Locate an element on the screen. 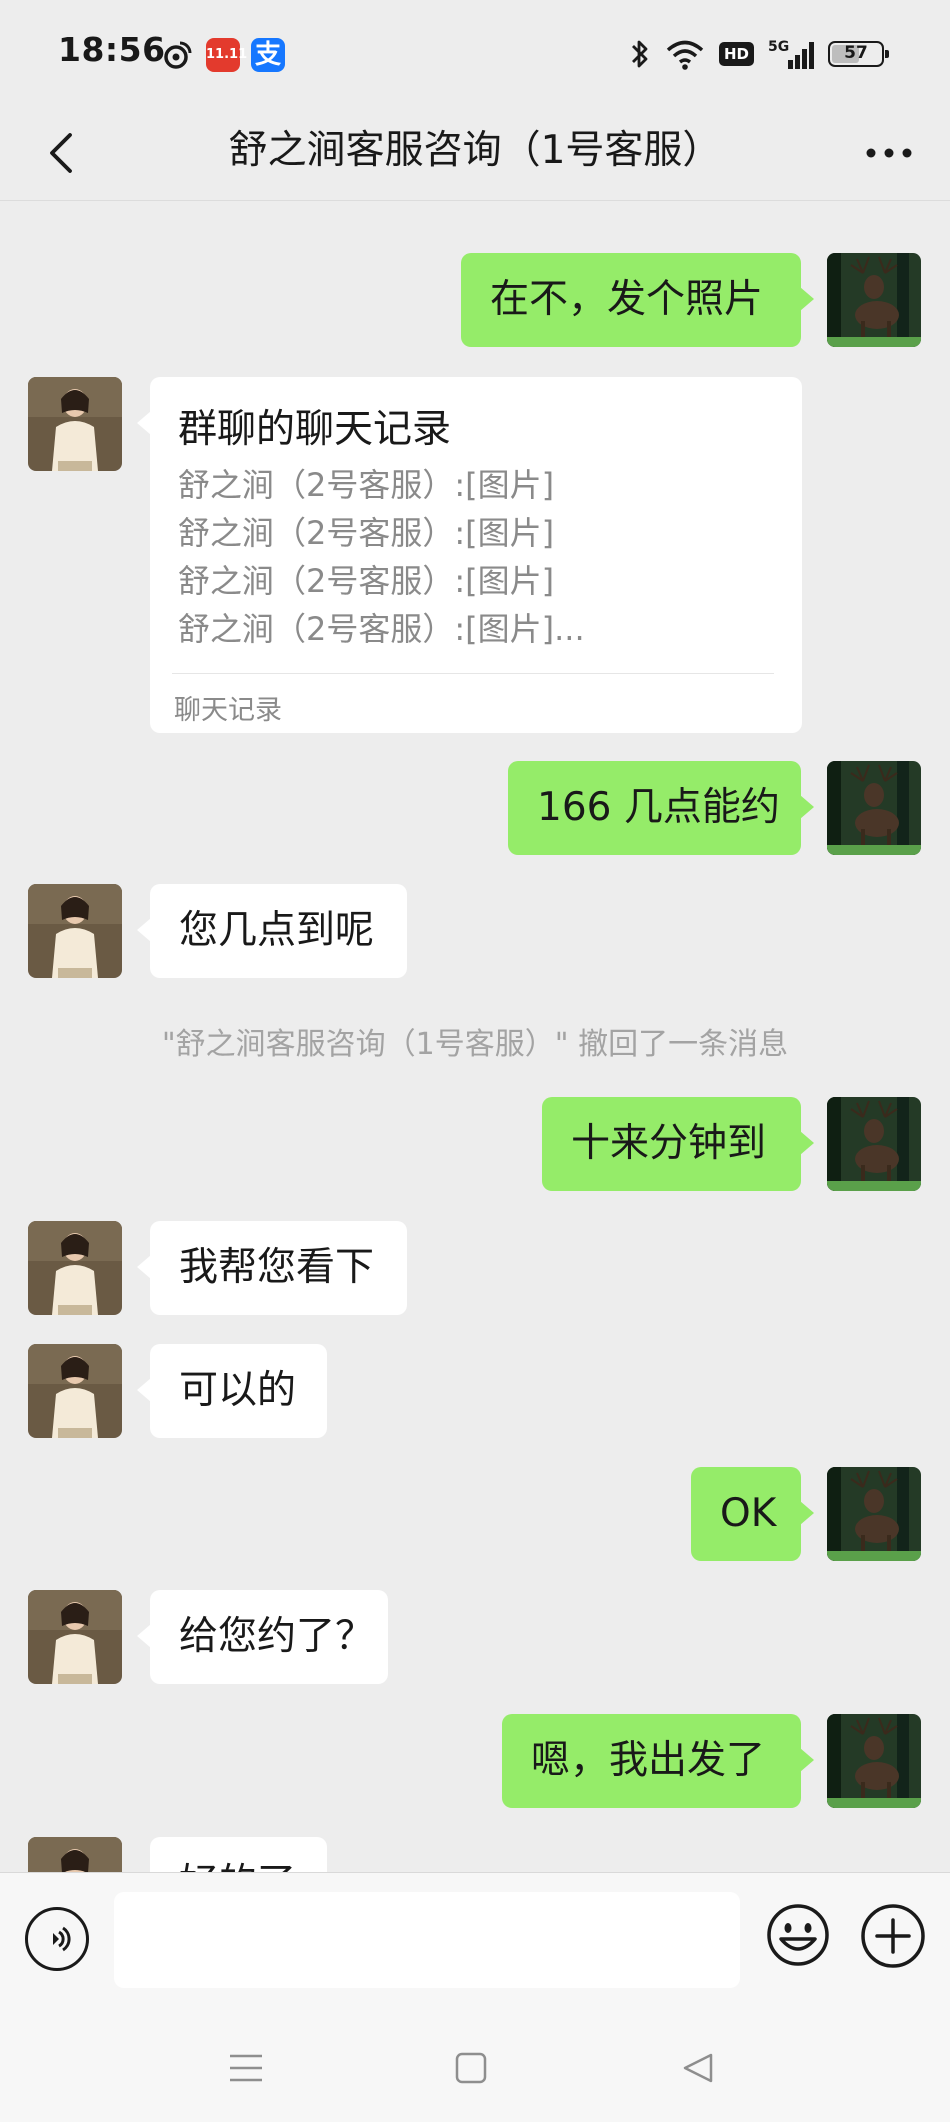  hd-icon: HD is located at coordinates (736, 54).